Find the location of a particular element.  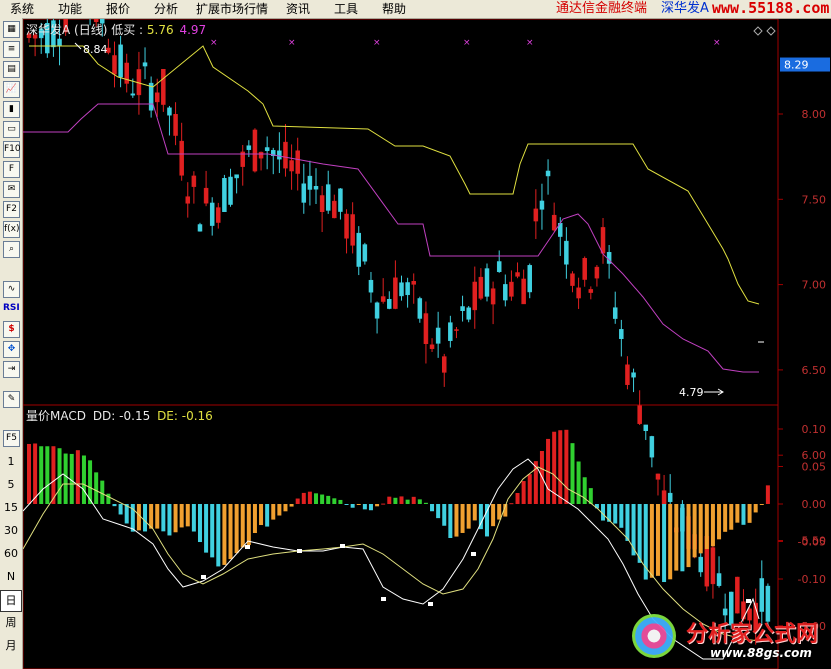

menu-6: 工具 is located at coordinates (346, 9).